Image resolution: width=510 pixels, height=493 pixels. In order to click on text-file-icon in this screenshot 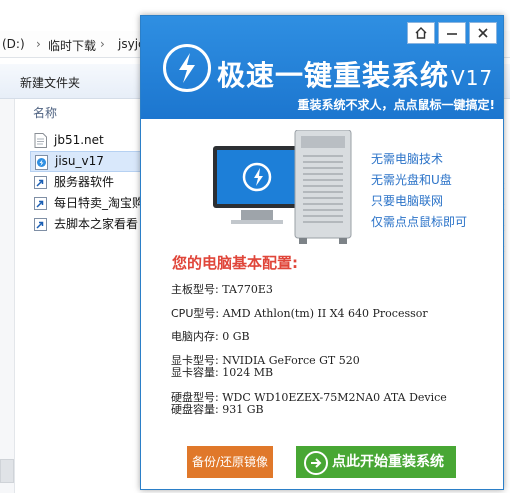, I will do `click(40, 140)`.